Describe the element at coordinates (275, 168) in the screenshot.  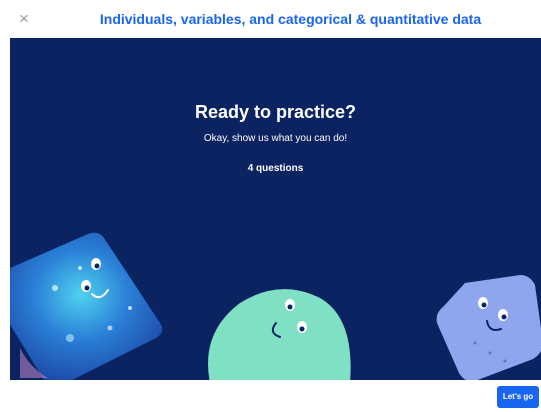
I see `question-count: 4 questions` at that location.